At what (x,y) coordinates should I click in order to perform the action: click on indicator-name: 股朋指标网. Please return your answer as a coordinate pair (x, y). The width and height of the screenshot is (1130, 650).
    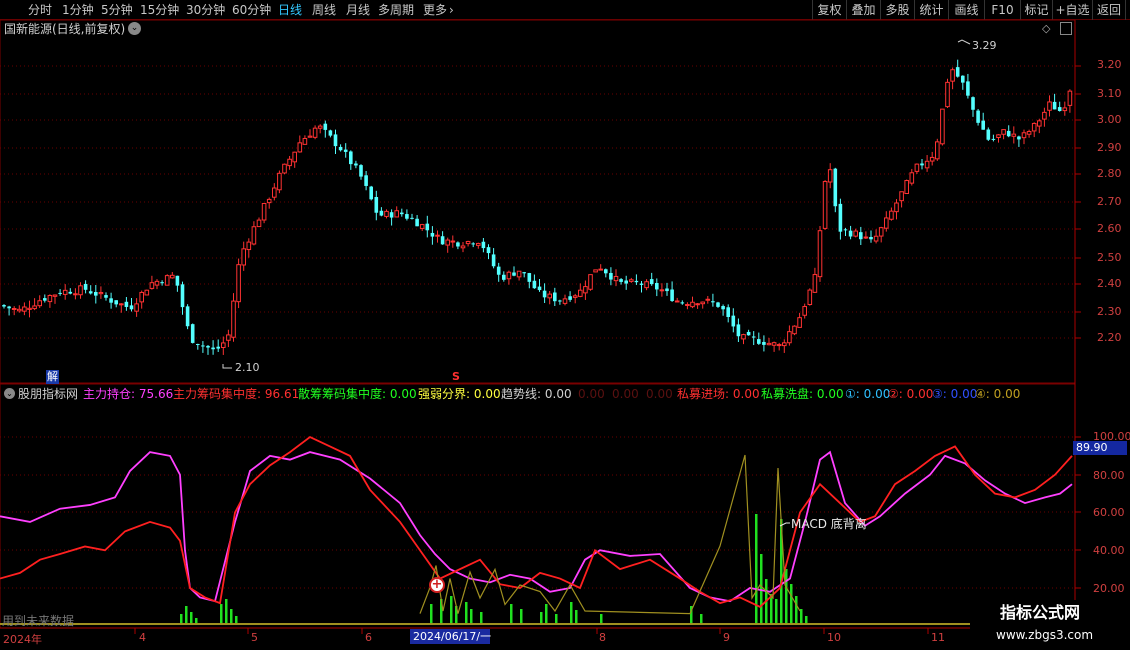
    Looking at the image, I should click on (48, 394).